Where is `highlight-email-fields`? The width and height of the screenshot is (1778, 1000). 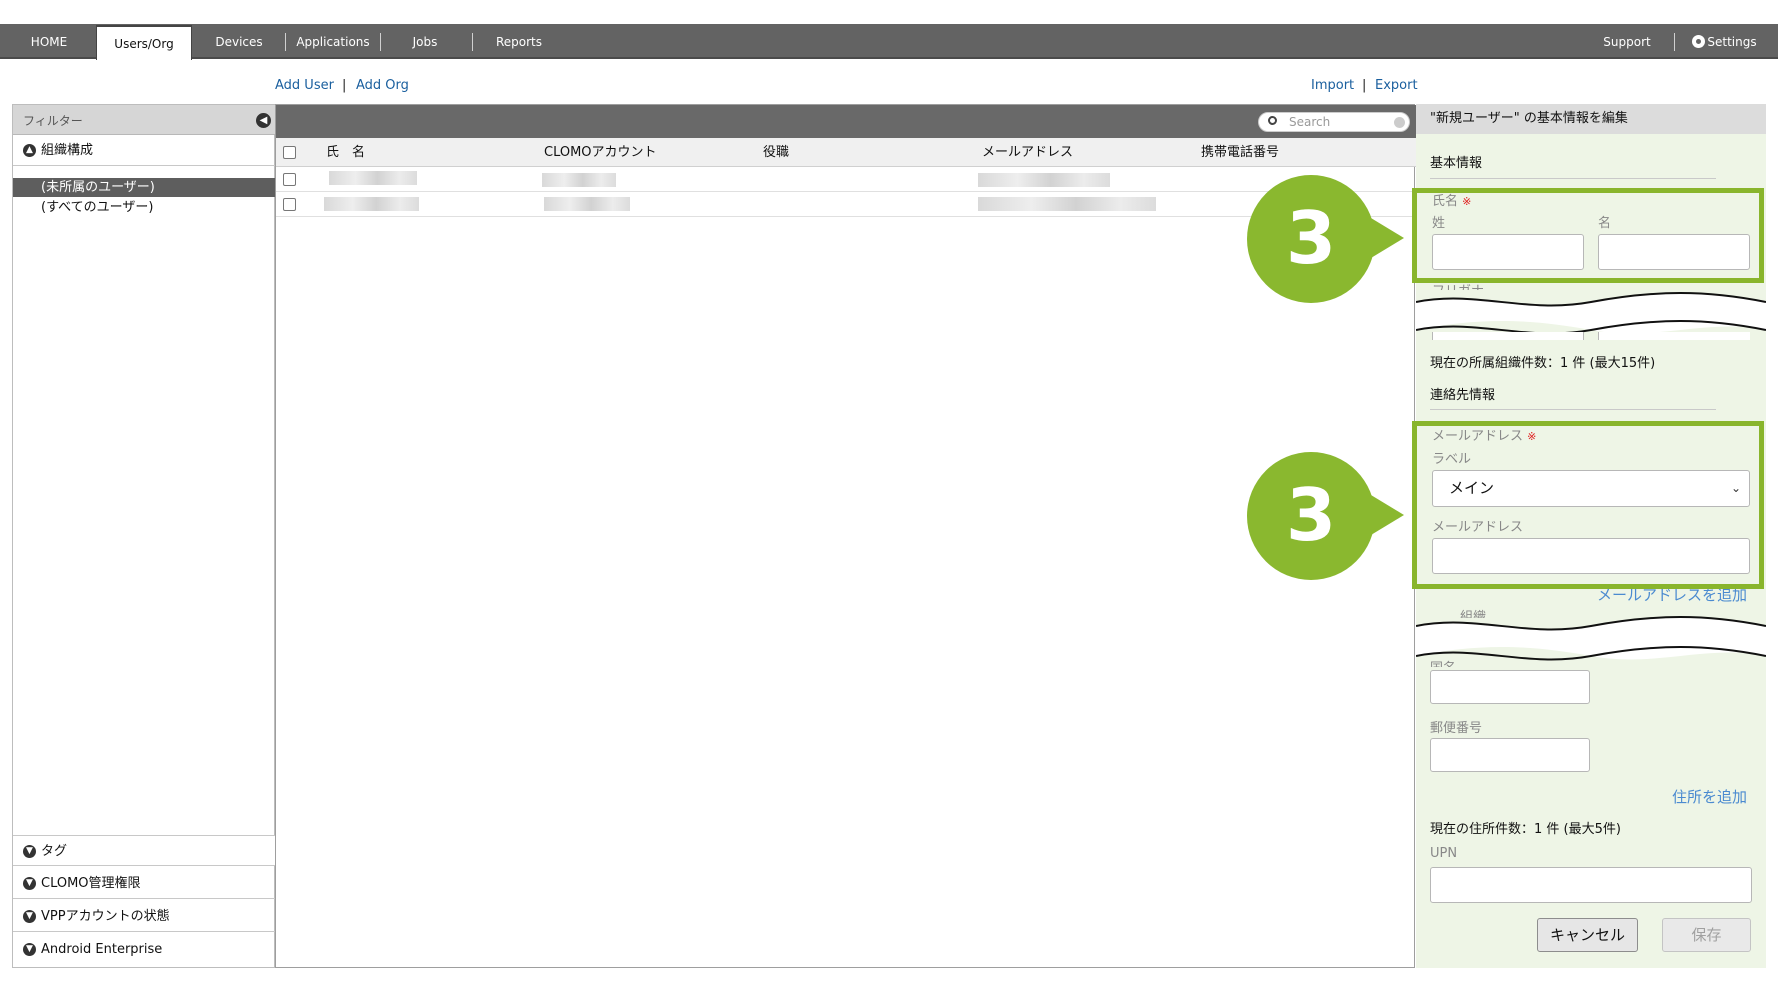
highlight-email-fields is located at coordinates (1588, 505).